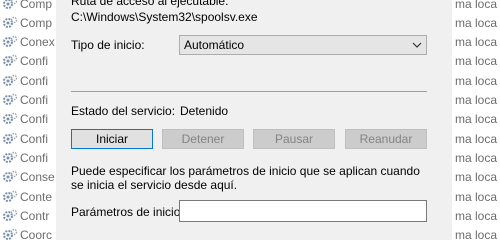  I want to click on service-row: Contr, so click(28, 215).